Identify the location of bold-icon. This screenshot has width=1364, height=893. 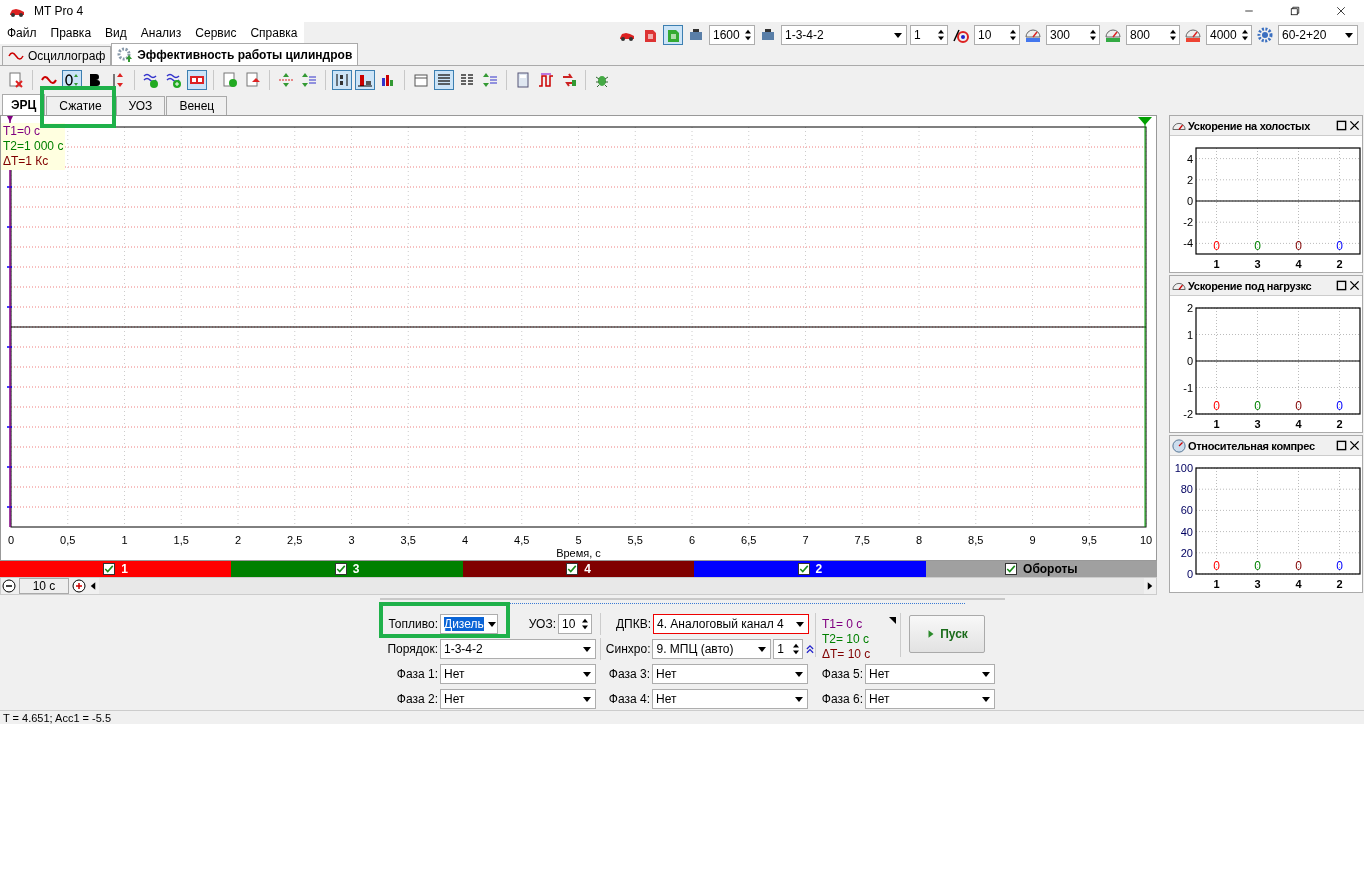
(95, 80).